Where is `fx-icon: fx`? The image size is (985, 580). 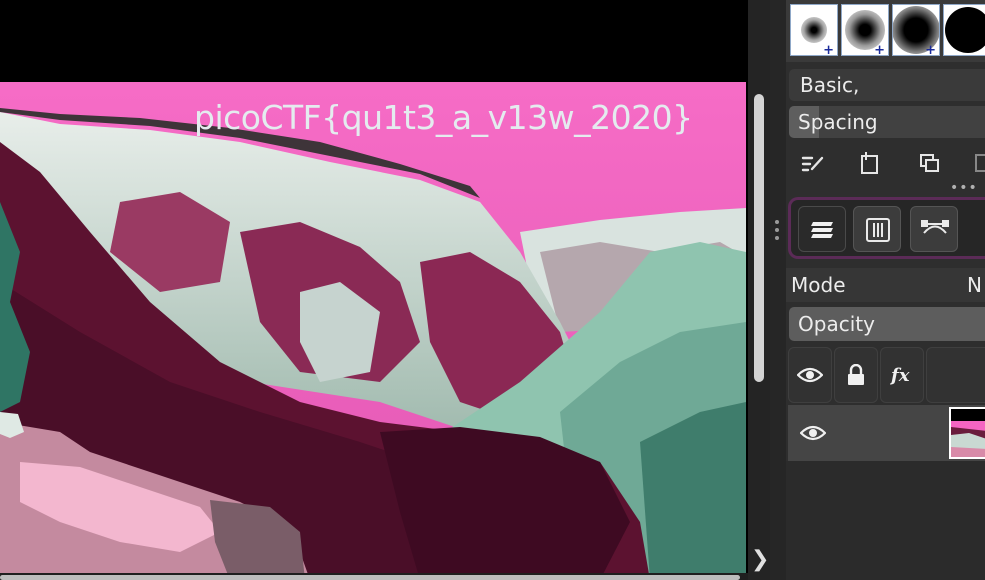
fx-icon: fx is located at coordinates (900, 375).